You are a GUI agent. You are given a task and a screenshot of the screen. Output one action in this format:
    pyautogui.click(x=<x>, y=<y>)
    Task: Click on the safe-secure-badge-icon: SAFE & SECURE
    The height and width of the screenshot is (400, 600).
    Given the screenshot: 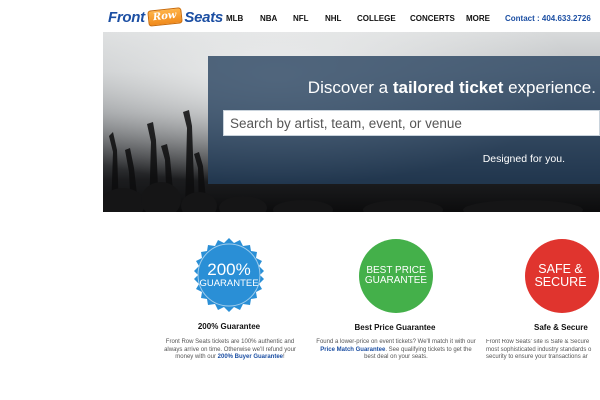 What is the action you would take?
    pyautogui.click(x=562, y=276)
    